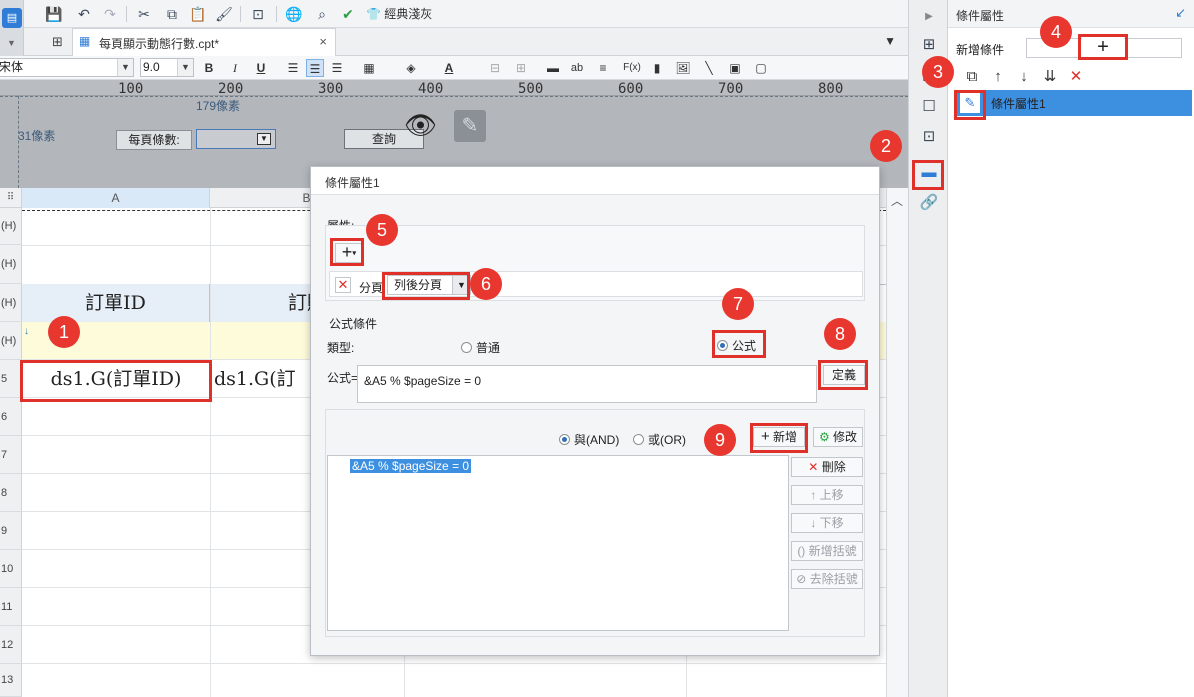 The height and width of the screenshot is (697, 1194). Describe the element at coordinates (603, 68) in the screenshot. I see `paragraph-icon: ≡` at that location.